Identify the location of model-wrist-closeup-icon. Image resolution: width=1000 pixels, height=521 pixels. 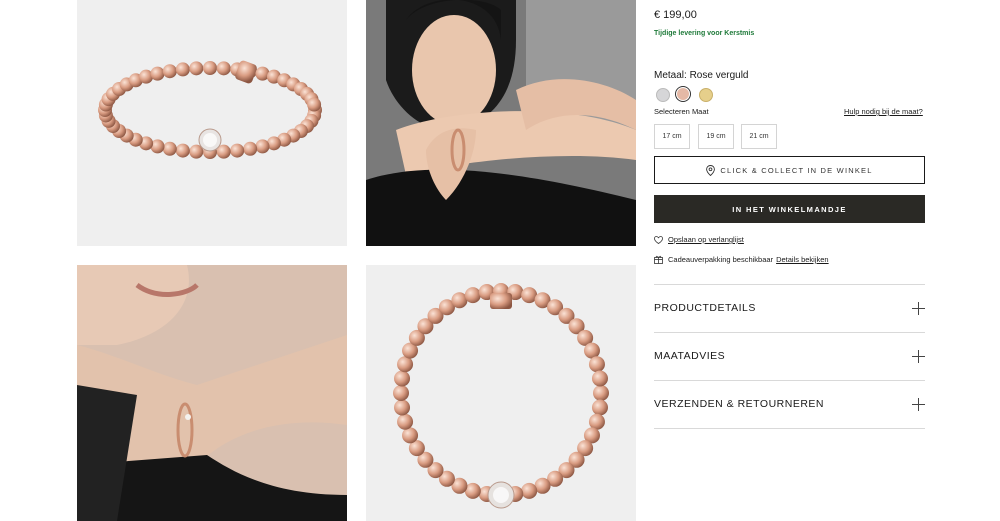
(212, 393).